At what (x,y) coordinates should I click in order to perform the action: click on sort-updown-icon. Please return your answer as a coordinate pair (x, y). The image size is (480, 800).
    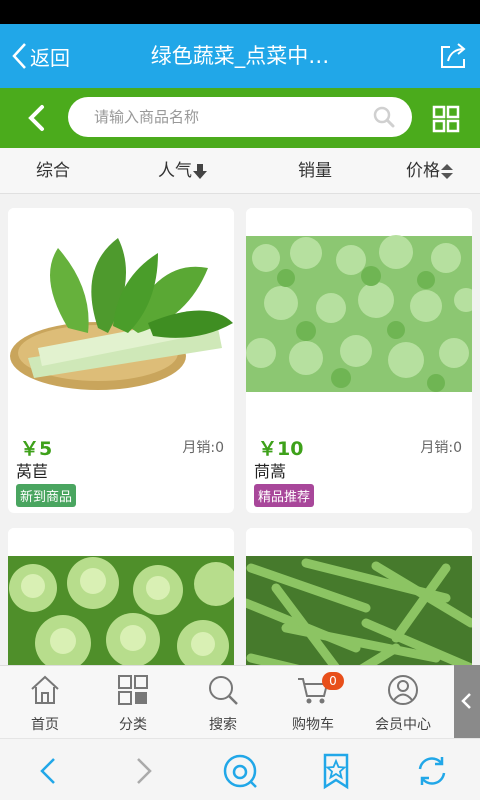
    Looking at the image, I should click on (447, 171).